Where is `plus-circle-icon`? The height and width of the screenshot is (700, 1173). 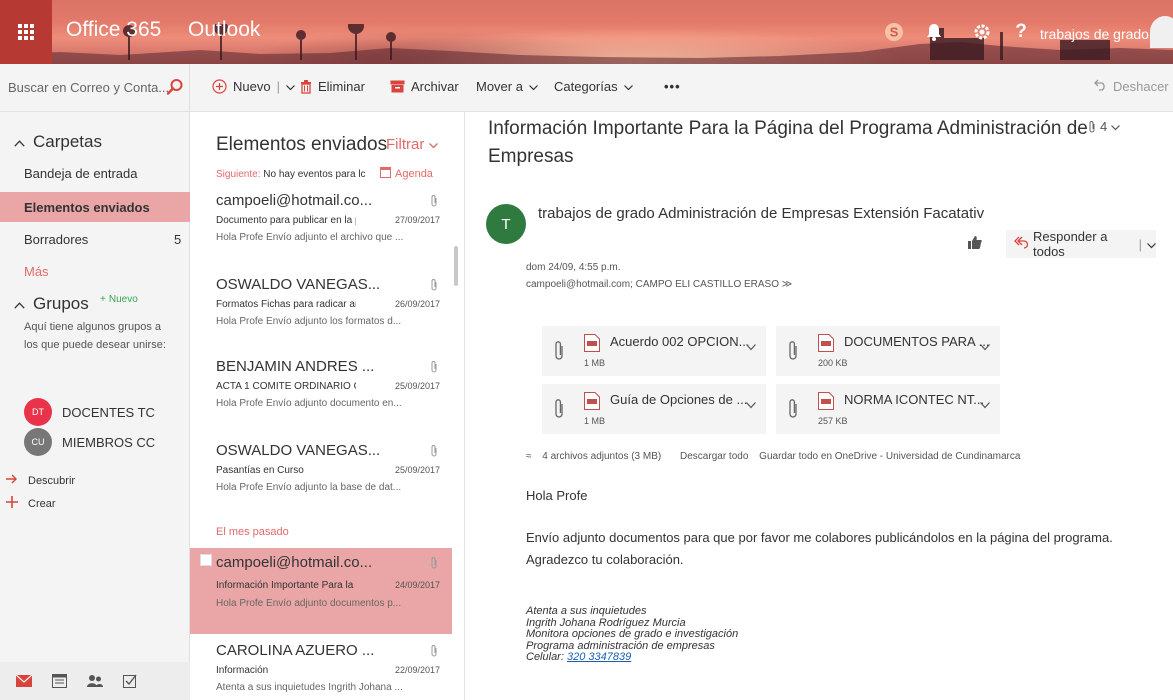 plus-circle-icon is located at coordinates (219, 86).